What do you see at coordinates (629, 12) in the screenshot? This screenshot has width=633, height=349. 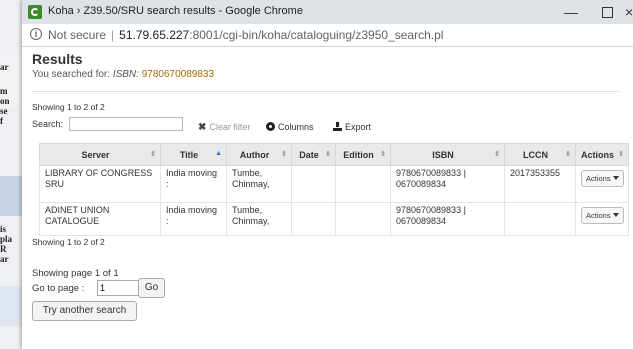 I see `close-button: ×` at bounding box center [629, 12].